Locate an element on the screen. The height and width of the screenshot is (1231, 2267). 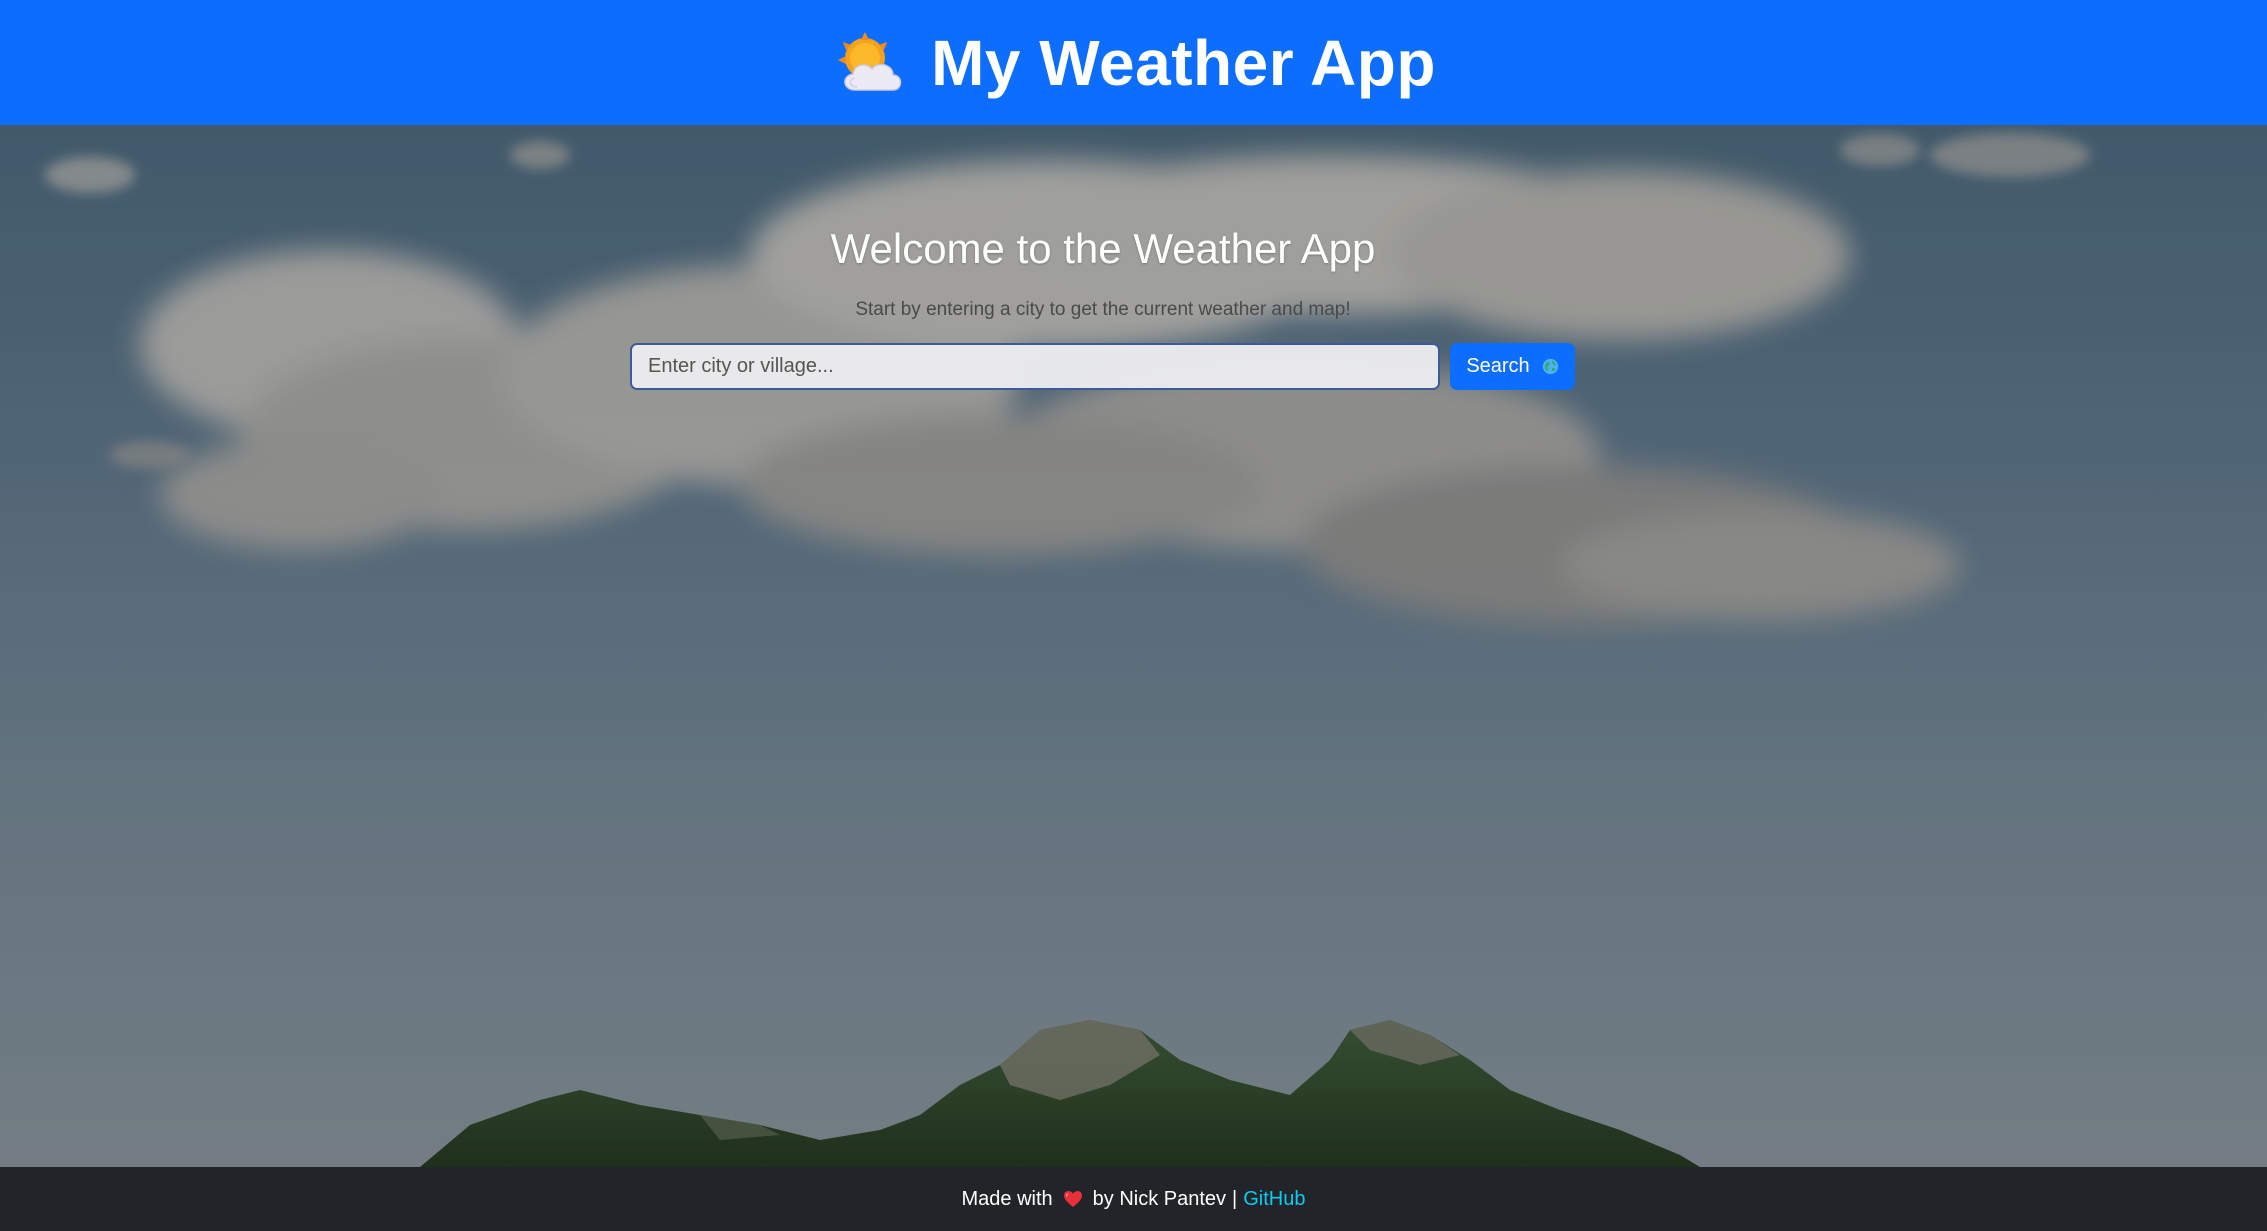
search-button: Search is located at coordinates (1512, 366).